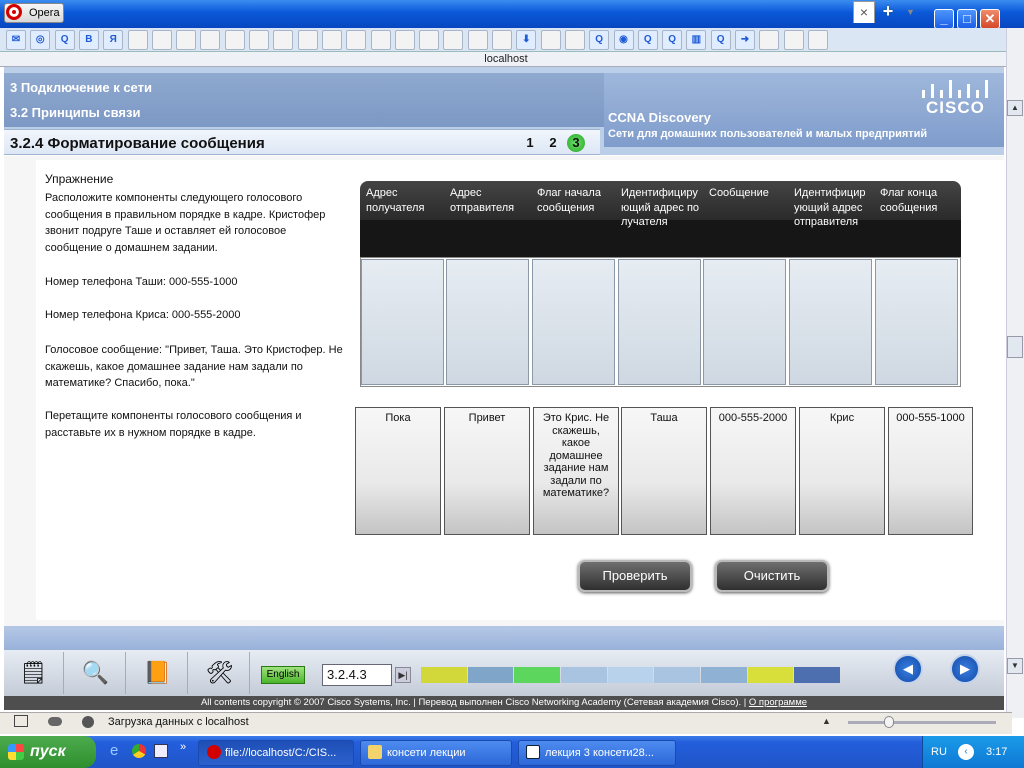 The width and height of the screenshot is (1024, 768). Describe the element at coordinates (623, 40) in the screenshot. I see `browser-tab: ◉` at that location.